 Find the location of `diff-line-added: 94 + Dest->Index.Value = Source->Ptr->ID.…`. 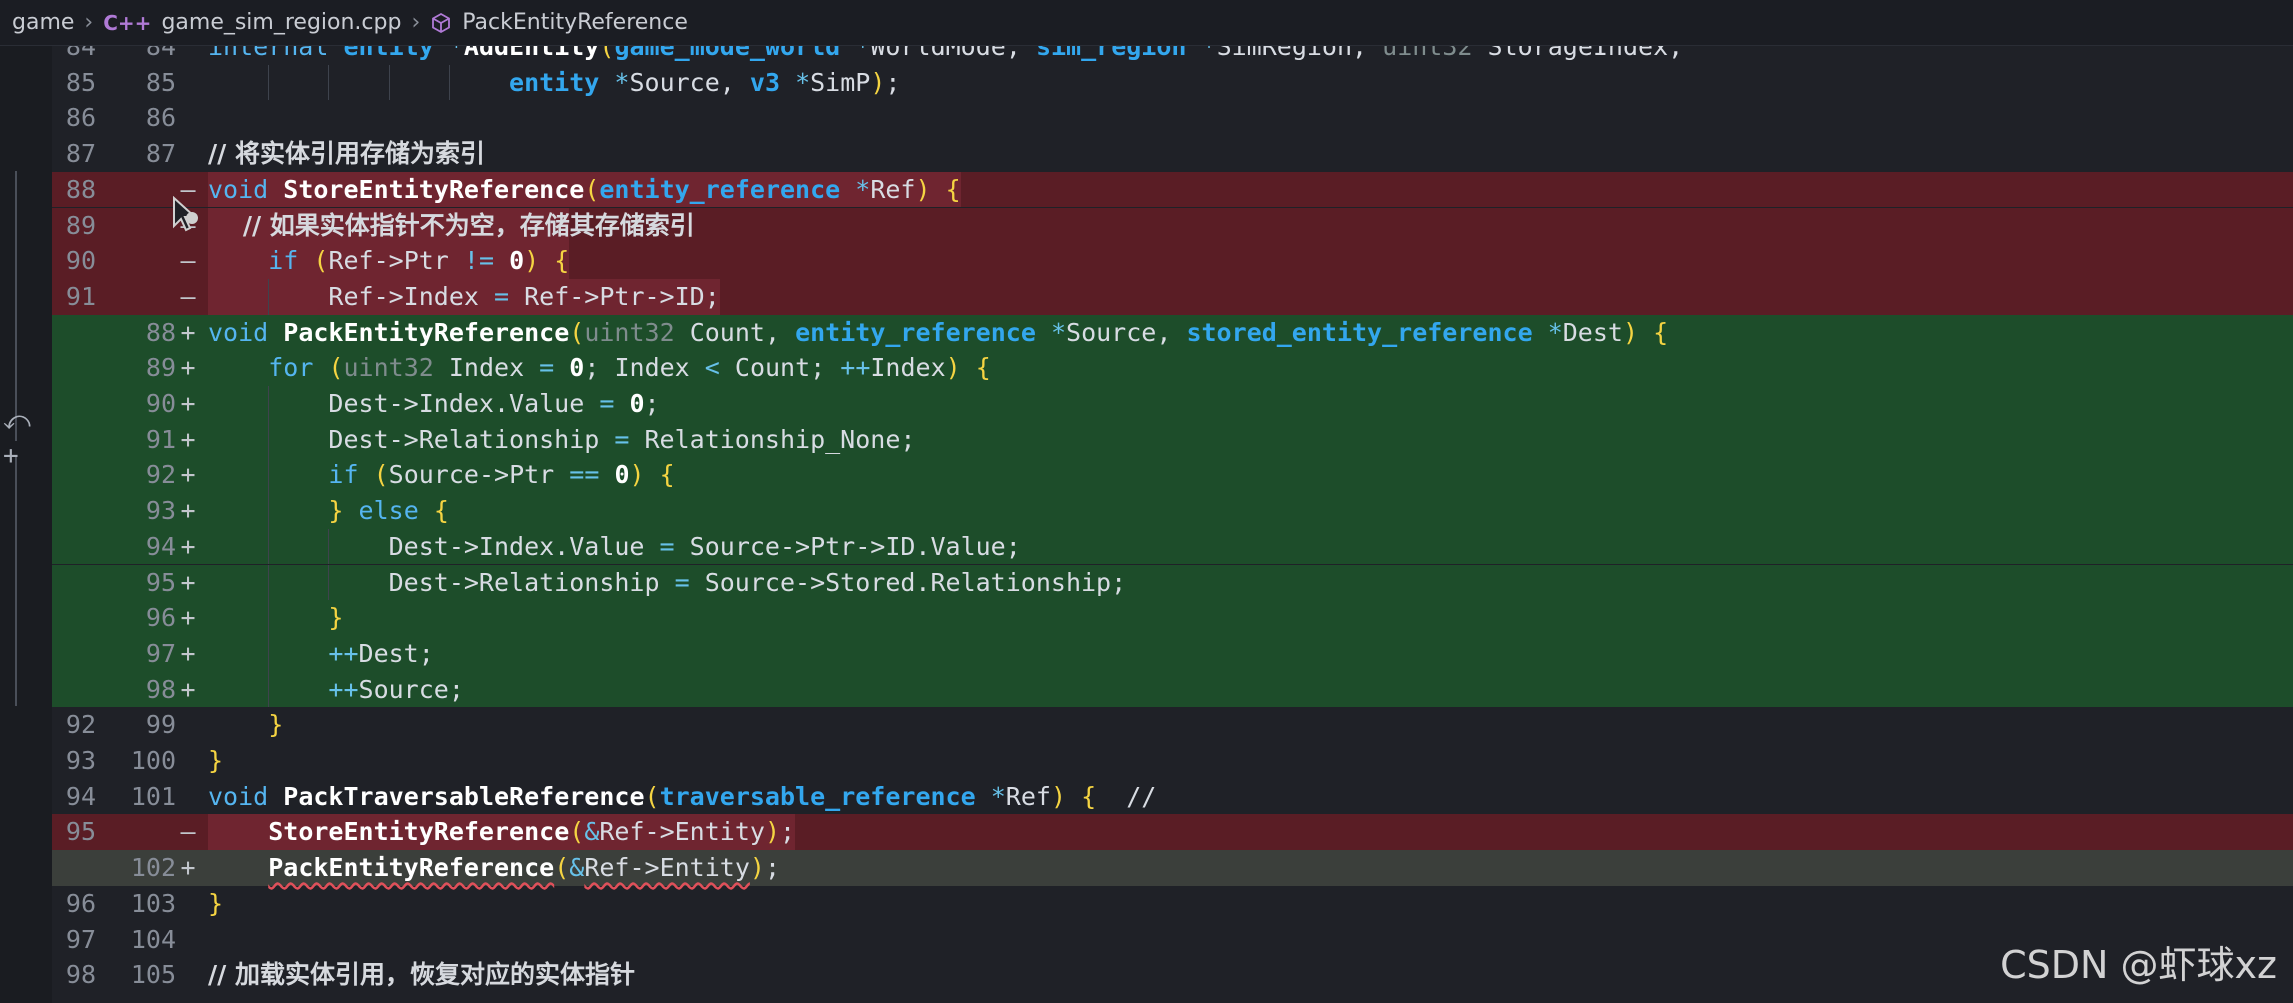

diff-line-added: 94 + Dest->Index.Value = Source->Ptr->ID.… is located at coordinates (1172, 546).